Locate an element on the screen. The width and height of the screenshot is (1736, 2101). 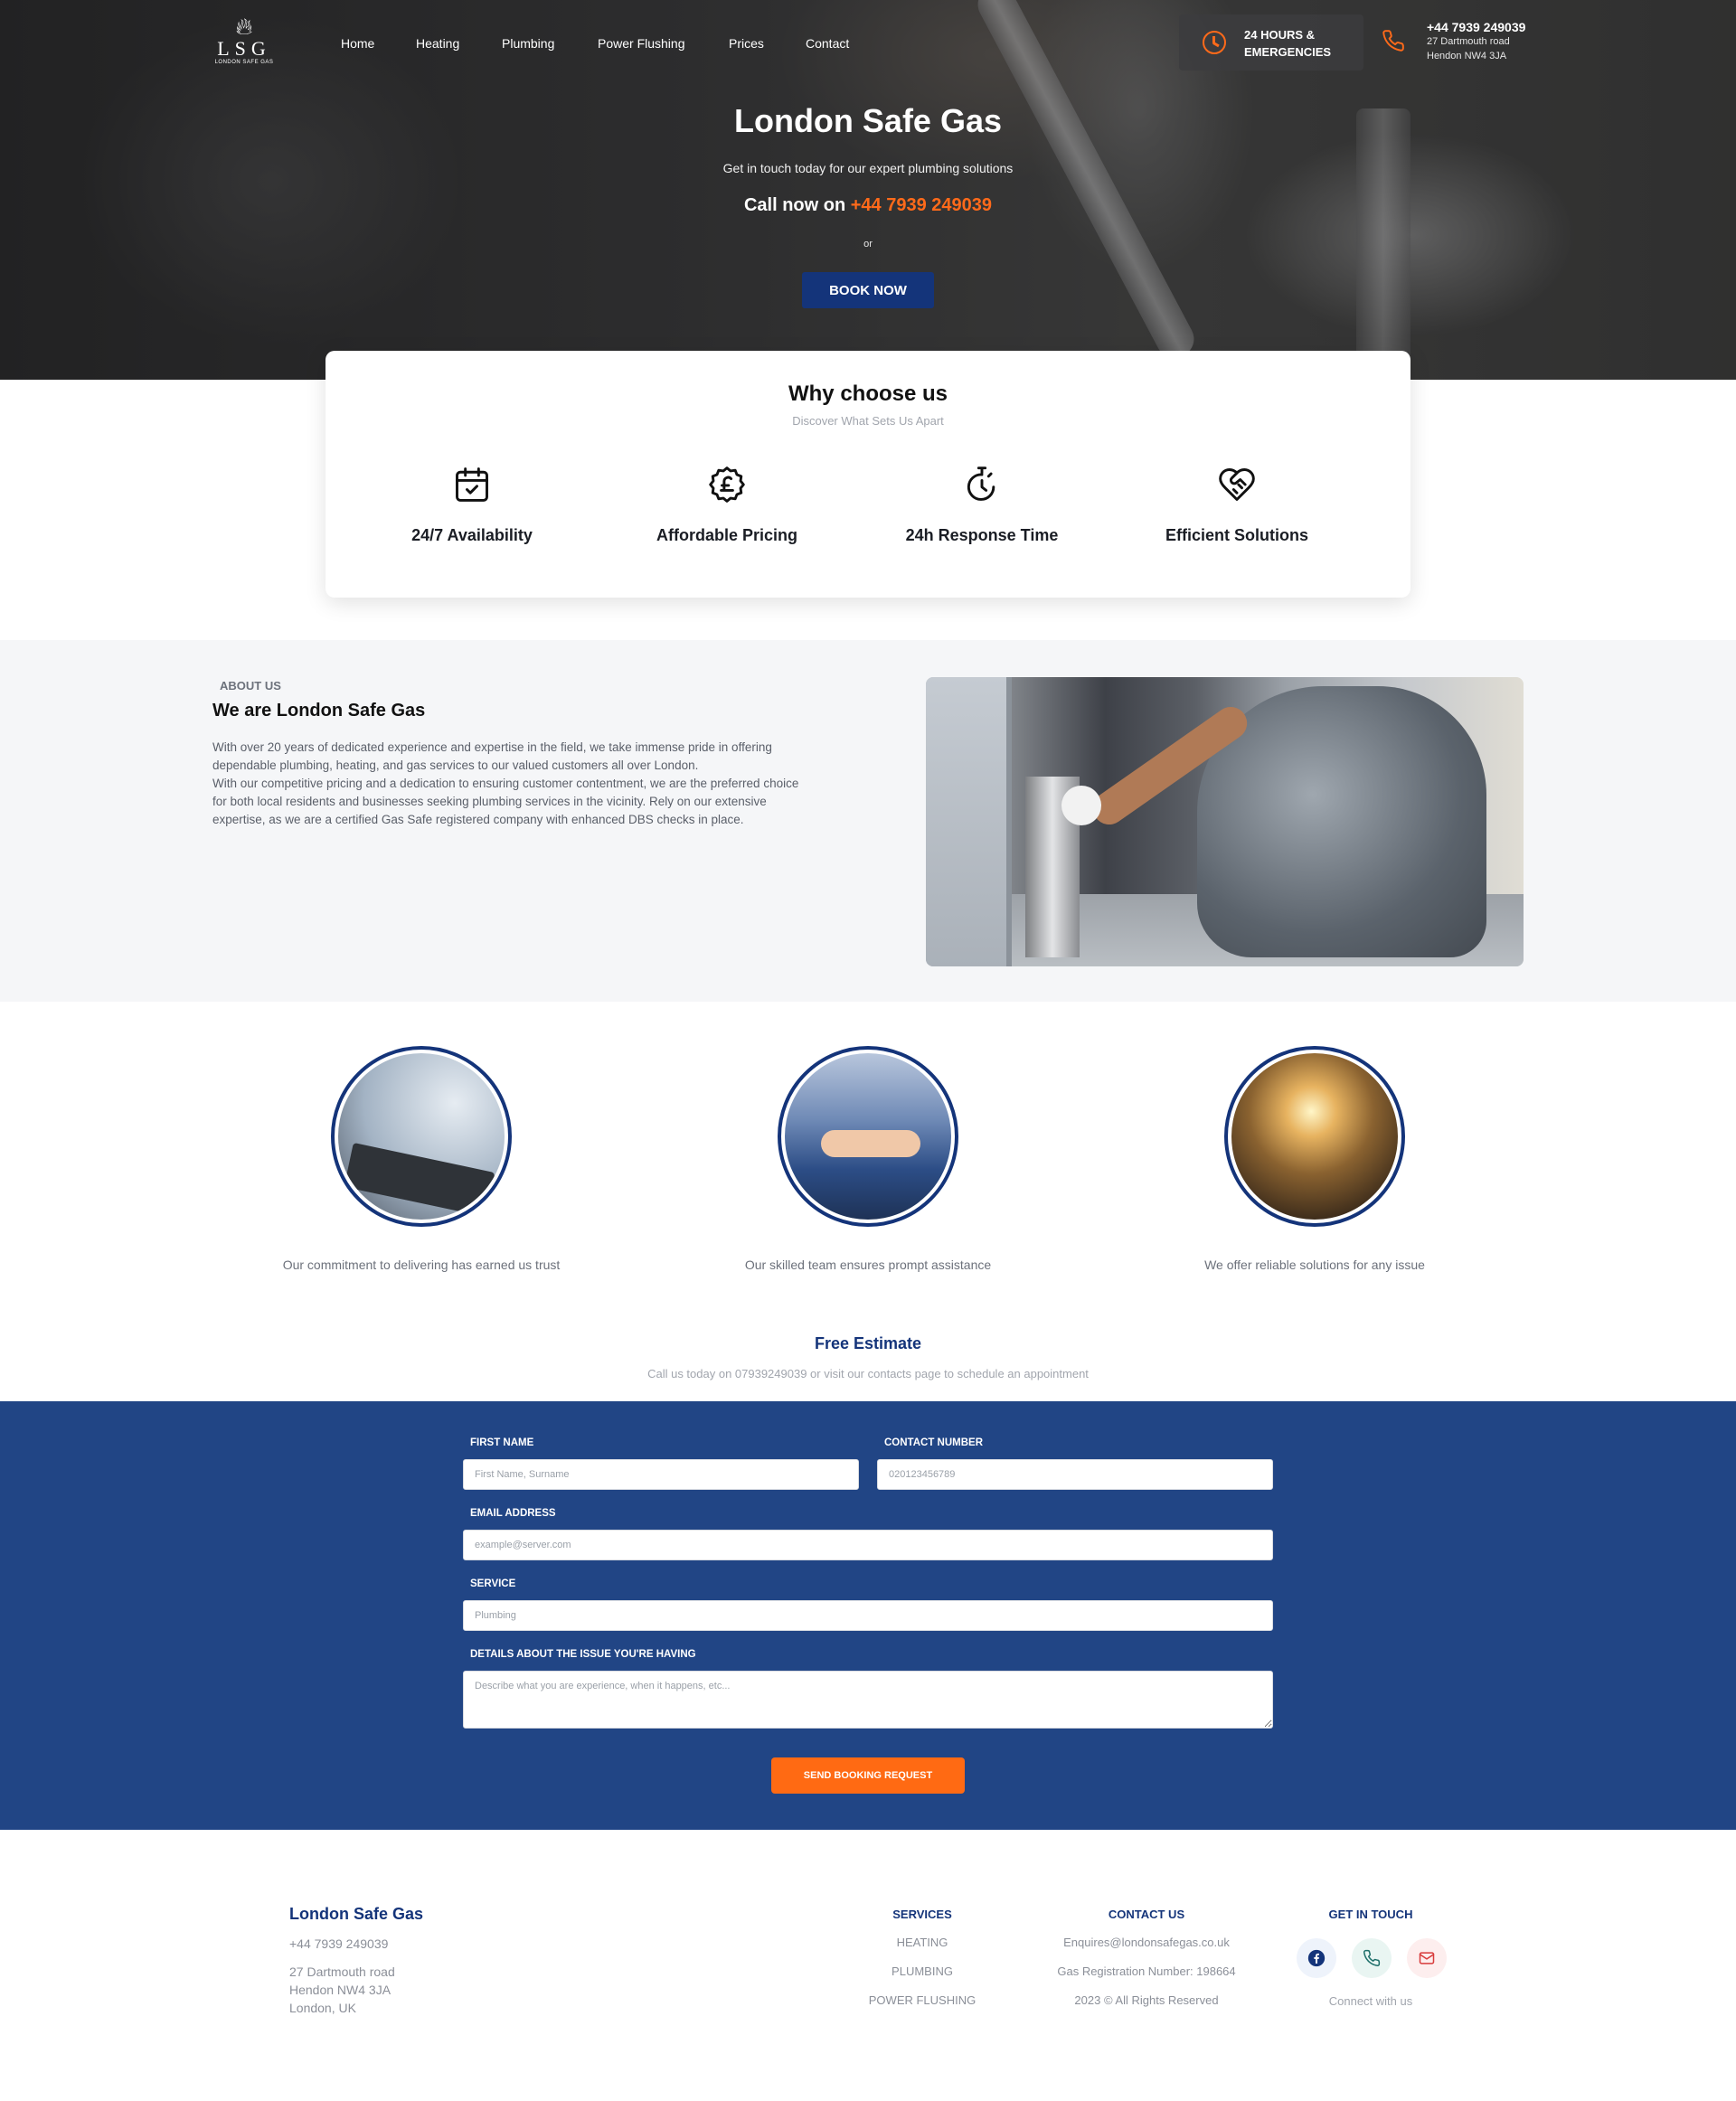
feature-response-time: 24h Response Time is located at coordinates (982, 505).